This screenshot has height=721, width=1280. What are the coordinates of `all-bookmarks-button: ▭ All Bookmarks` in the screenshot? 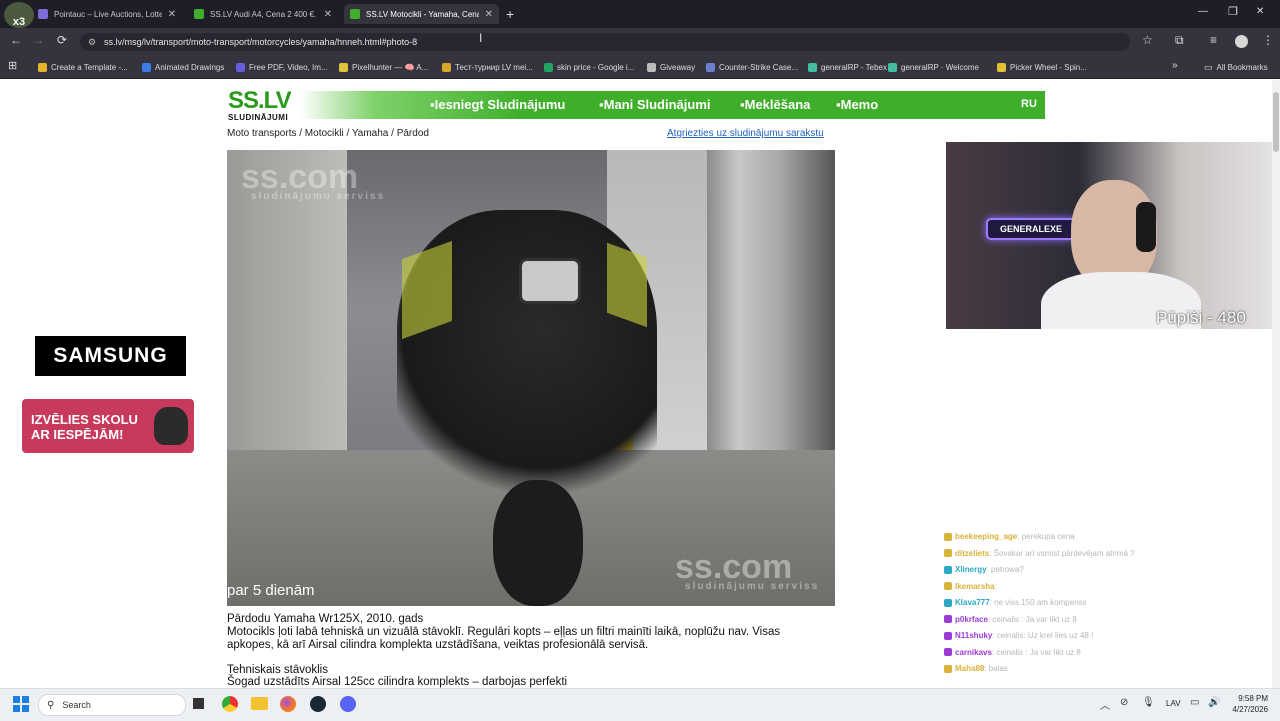 It's located at (1236, 67).